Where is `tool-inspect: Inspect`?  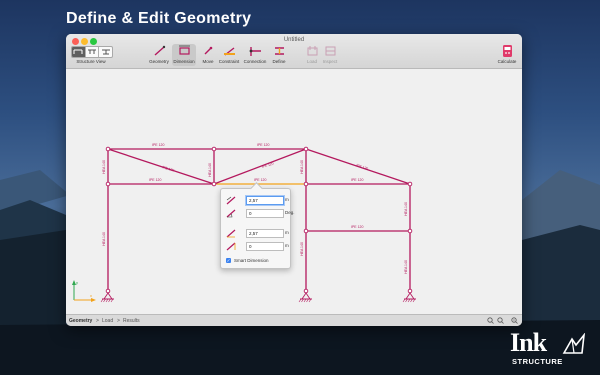
tool-inspect: Inspect is located at coordinates (330, 55).